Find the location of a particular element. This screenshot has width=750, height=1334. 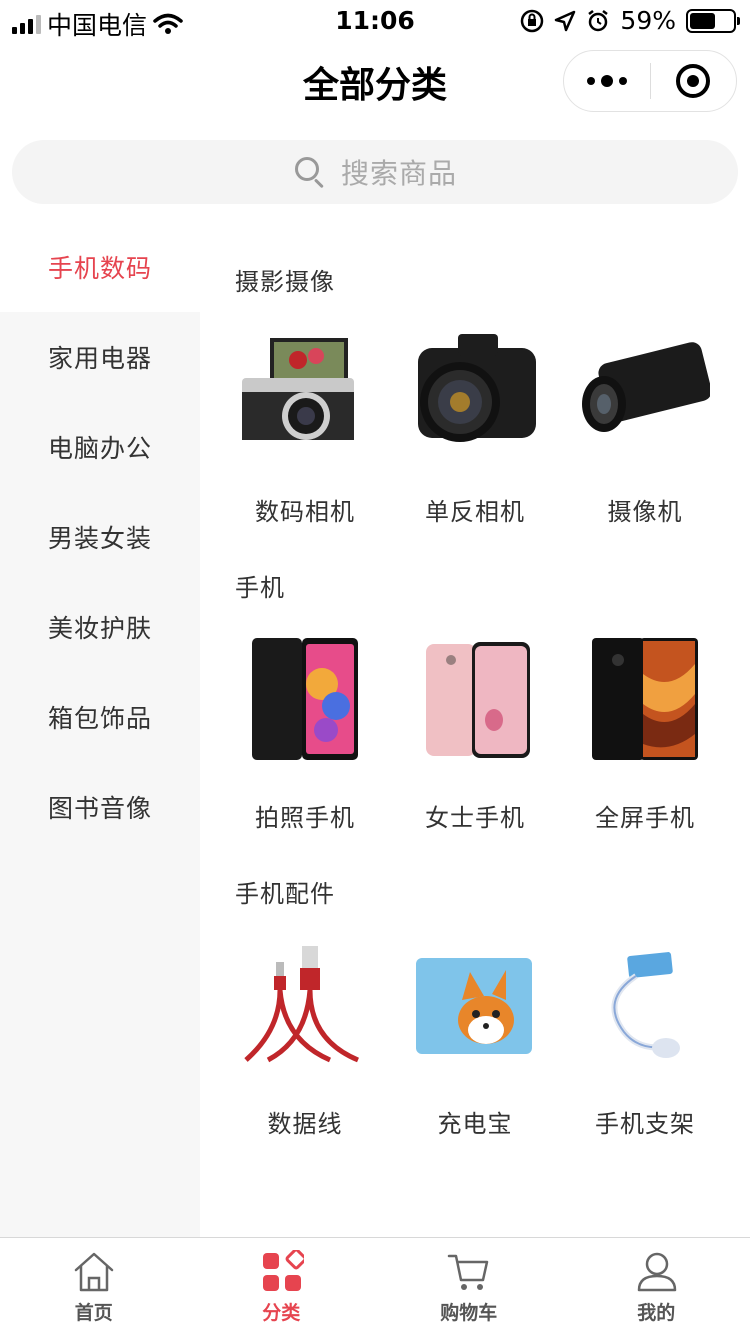

close-mini-program-button is located at coordinates (694, 81).